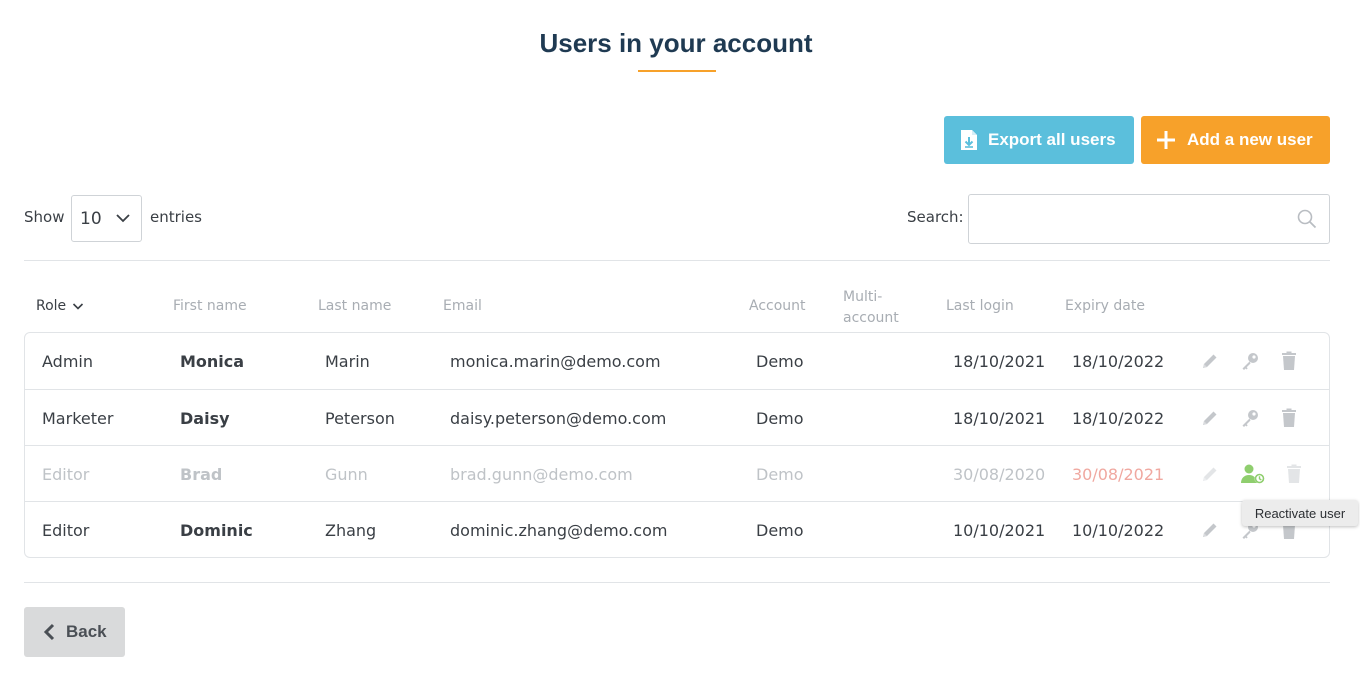  What do you see at coordinates (106, 218) in the screenshot?
I see `entries-select: 10` at bounding box center [106, 218].